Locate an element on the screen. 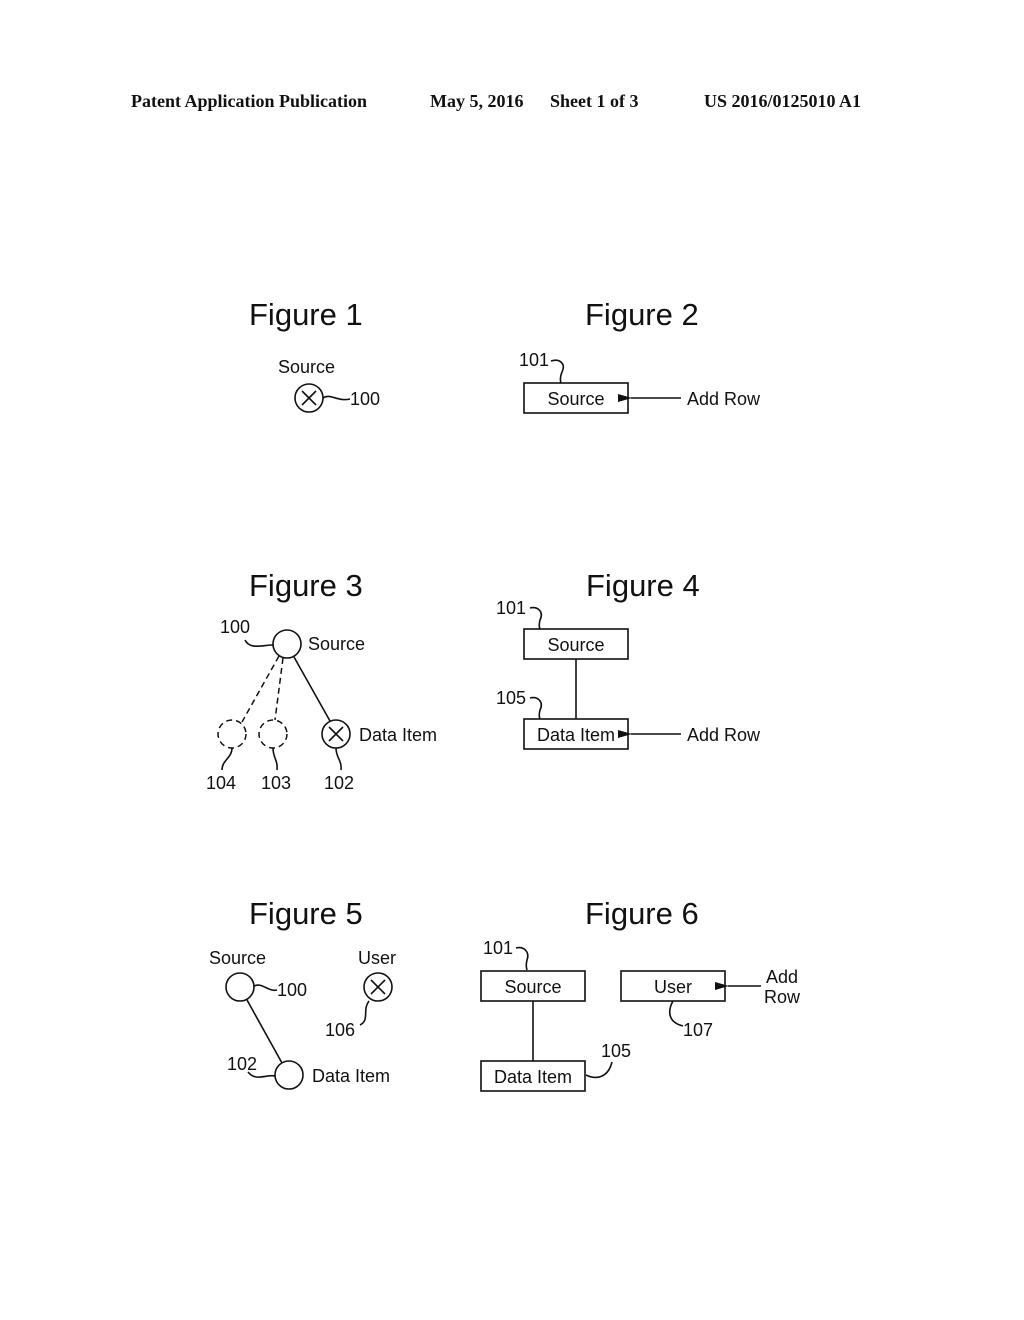 The width and height of the screenshot is (1024, 1320). figure-6-title: Figure 6 is located at coordinates (642, 913).